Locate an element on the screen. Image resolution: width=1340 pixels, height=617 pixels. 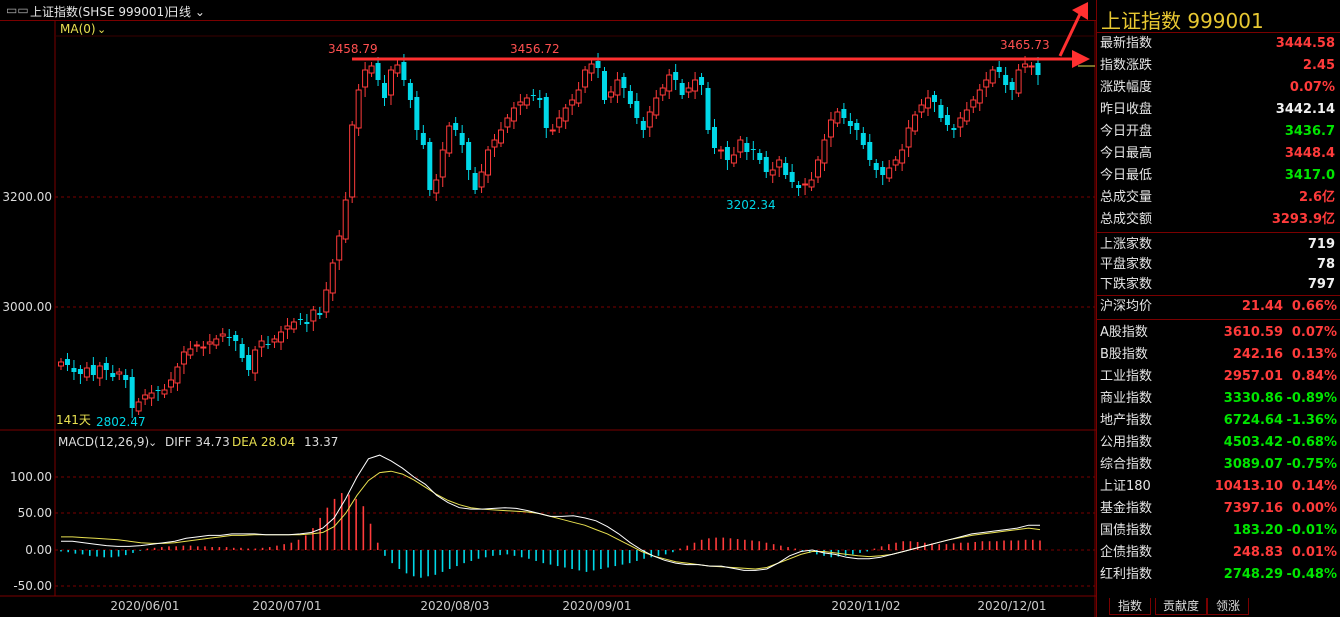
index-row: A股指数 3610.59 0.07% is located at coordinates (1218, 333).